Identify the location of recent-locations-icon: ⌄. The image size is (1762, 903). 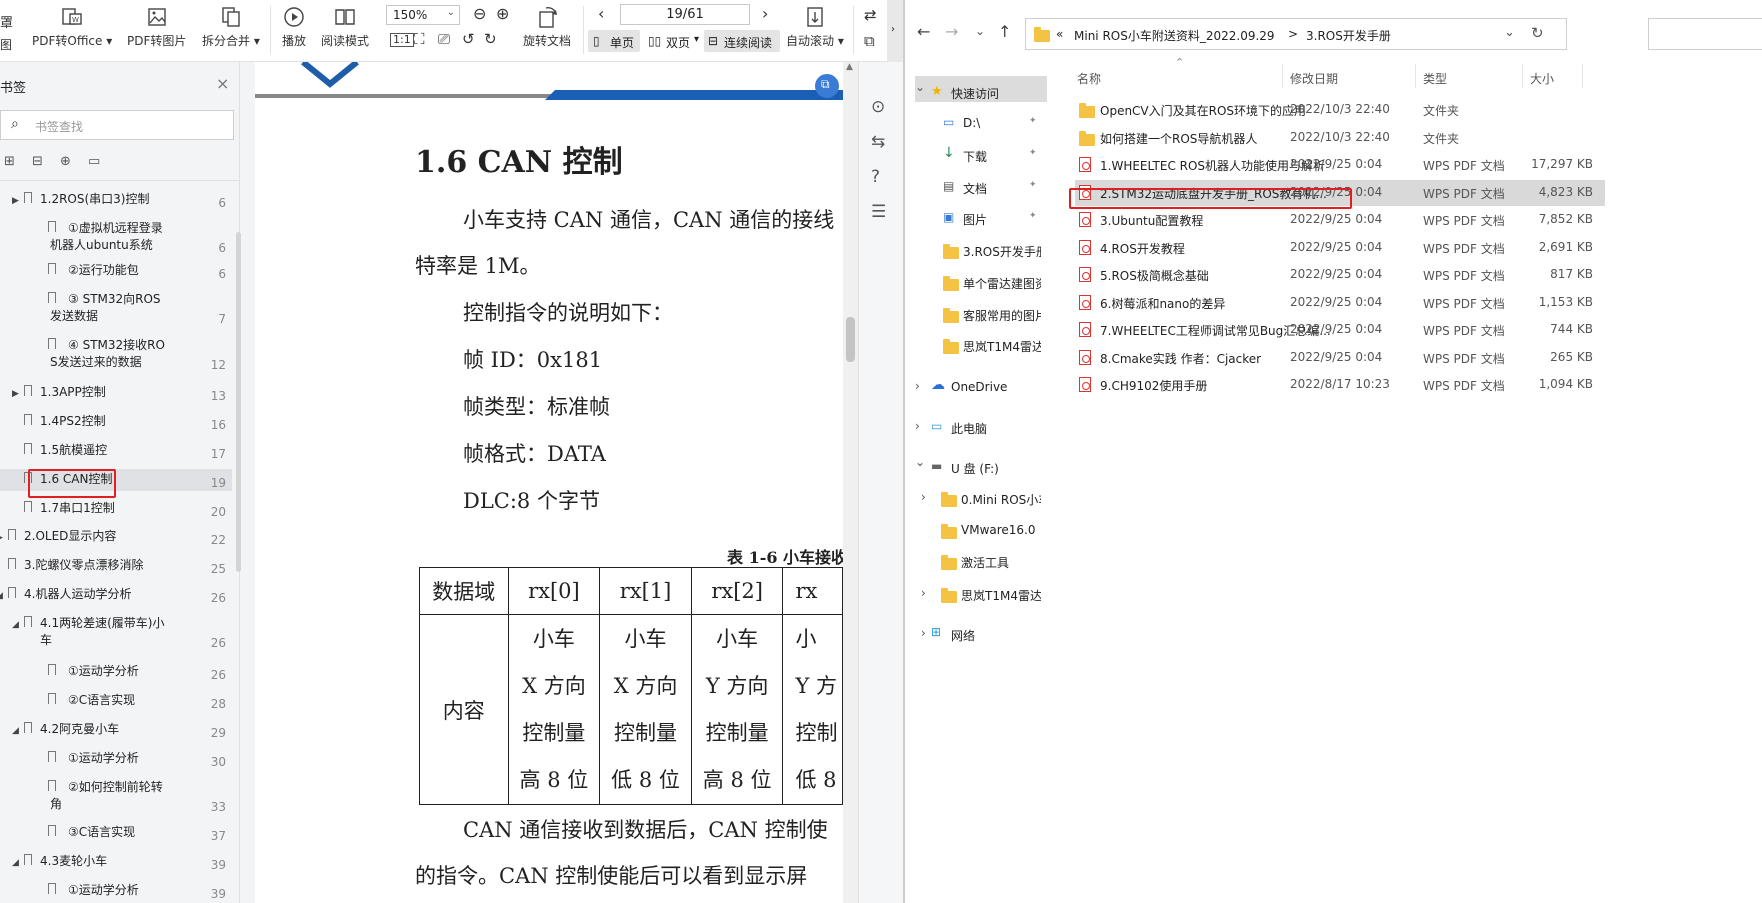
(980, 31).